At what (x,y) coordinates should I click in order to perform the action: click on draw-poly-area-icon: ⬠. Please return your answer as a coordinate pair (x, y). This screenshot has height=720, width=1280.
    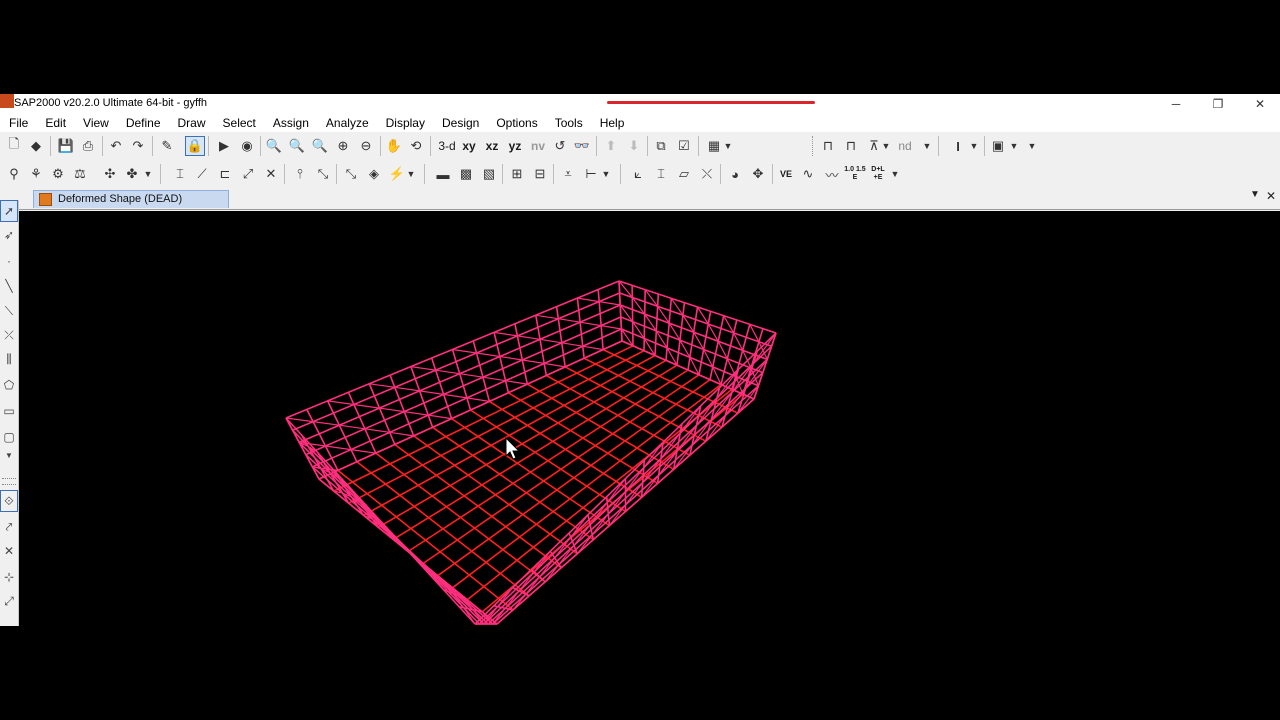
    Looking at the image, I should click on (9, 385).